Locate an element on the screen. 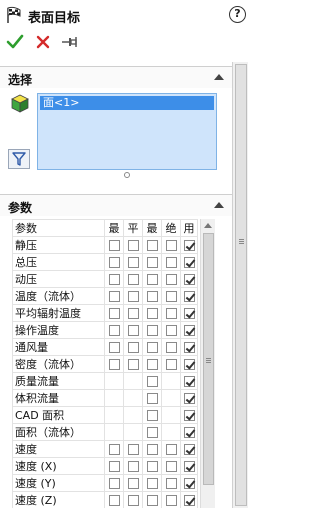  ok-button is located at coordinates (15, 42).